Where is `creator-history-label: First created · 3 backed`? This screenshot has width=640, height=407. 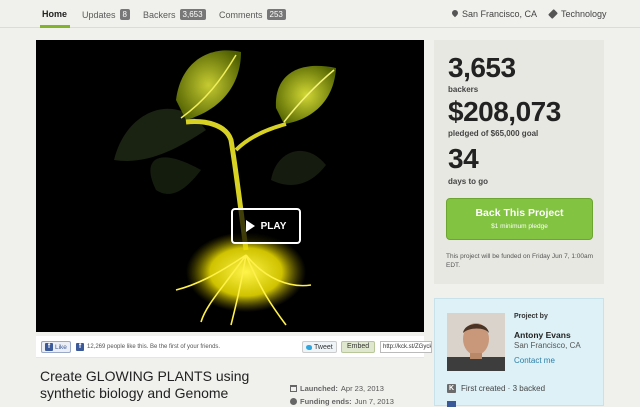 creator-history-label: First created · 3 backed is located at coordinates (503, 388).